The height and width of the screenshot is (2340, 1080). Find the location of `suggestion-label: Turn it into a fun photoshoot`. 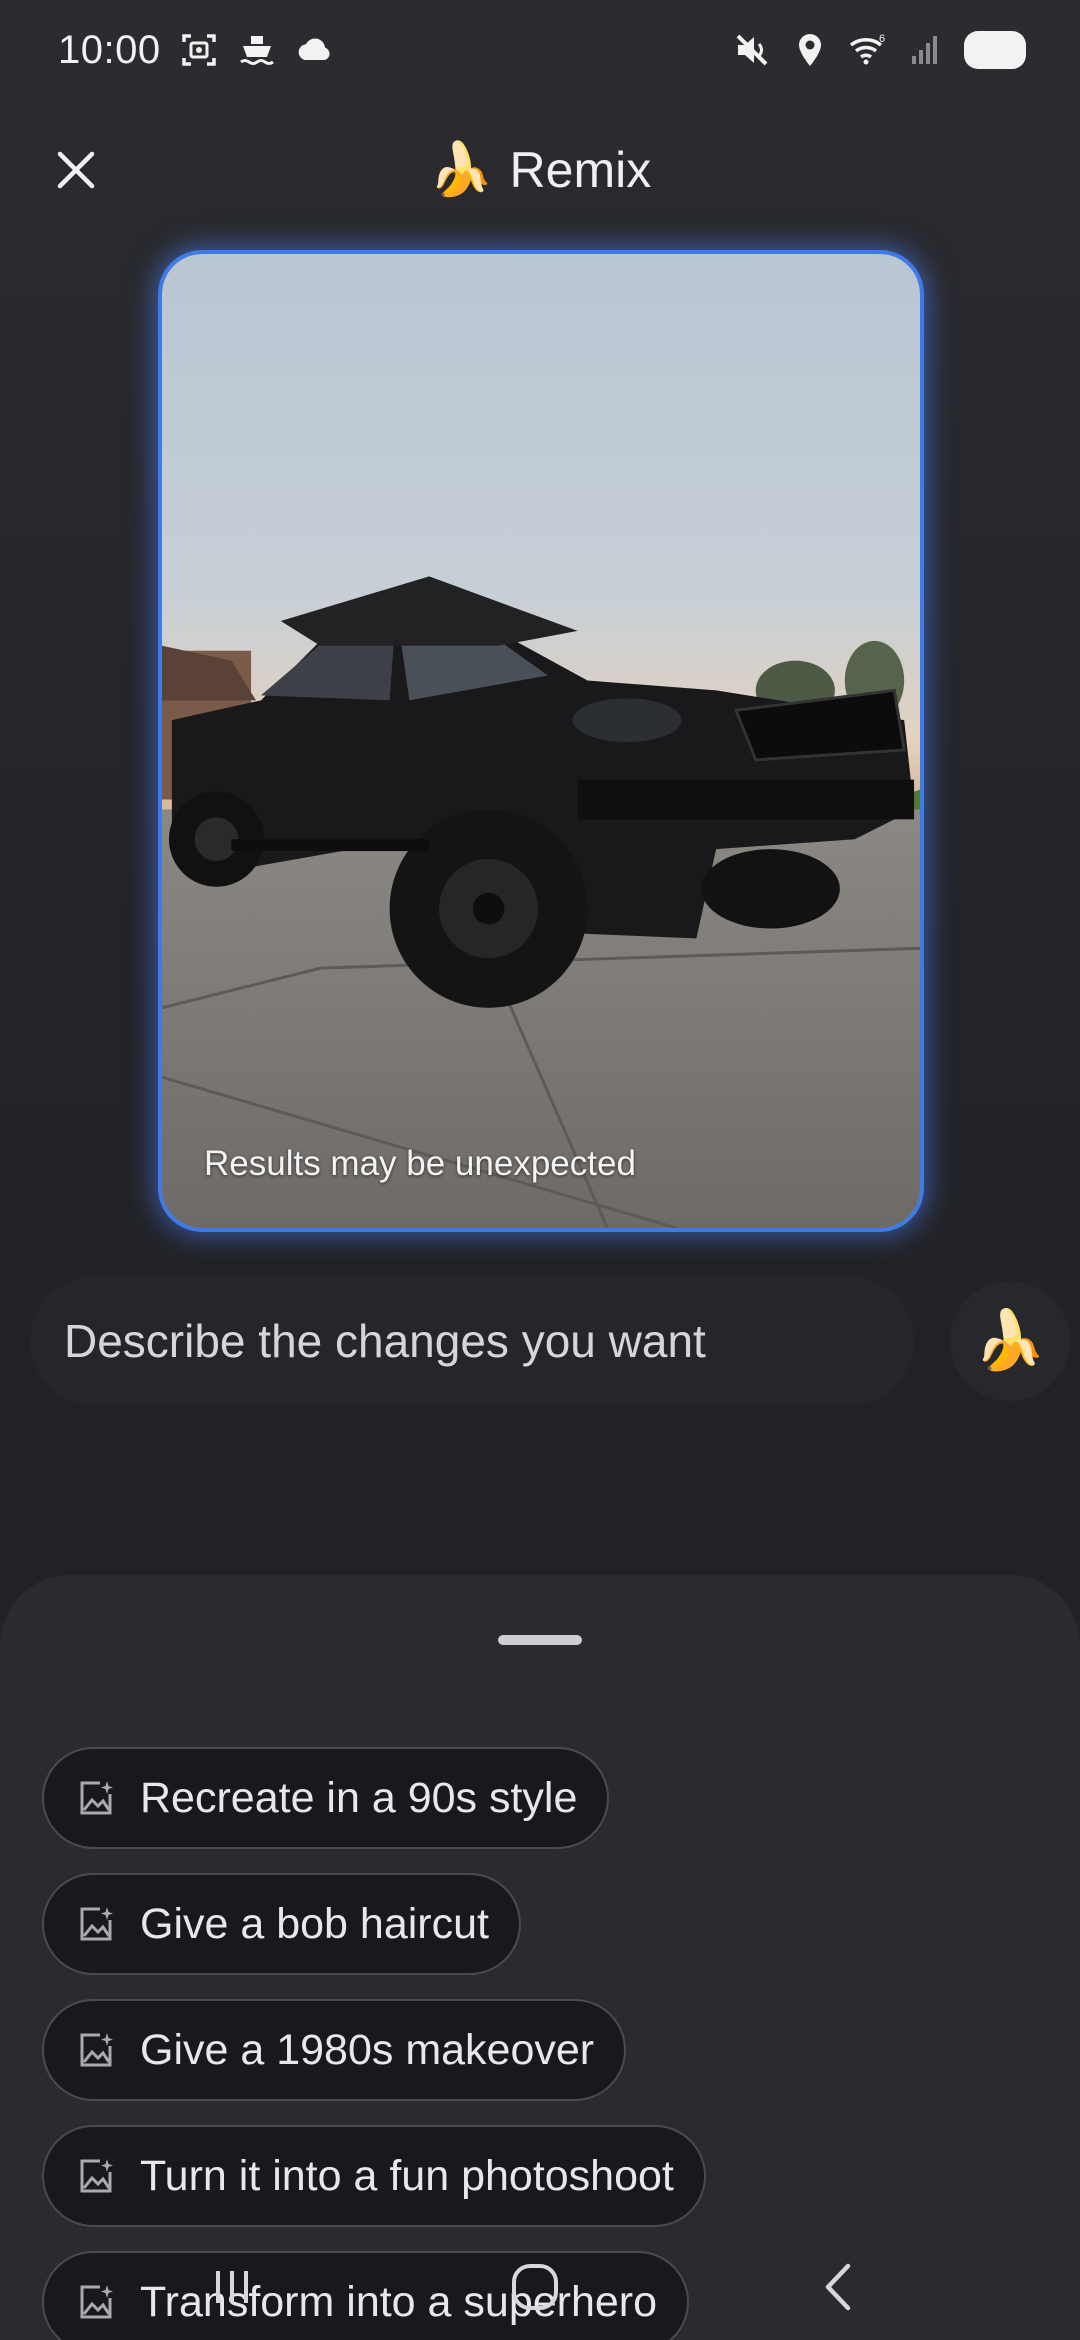

suggestion-label: Turn it into a fun photoshoot is located at coordinates (407, 2175).